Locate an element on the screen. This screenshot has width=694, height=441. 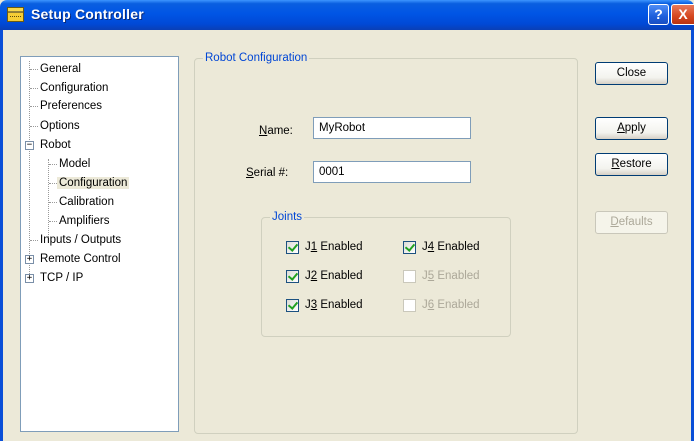
tree-item-robot-amplifiers: Amplifiers is located at coordinates (84, 221).